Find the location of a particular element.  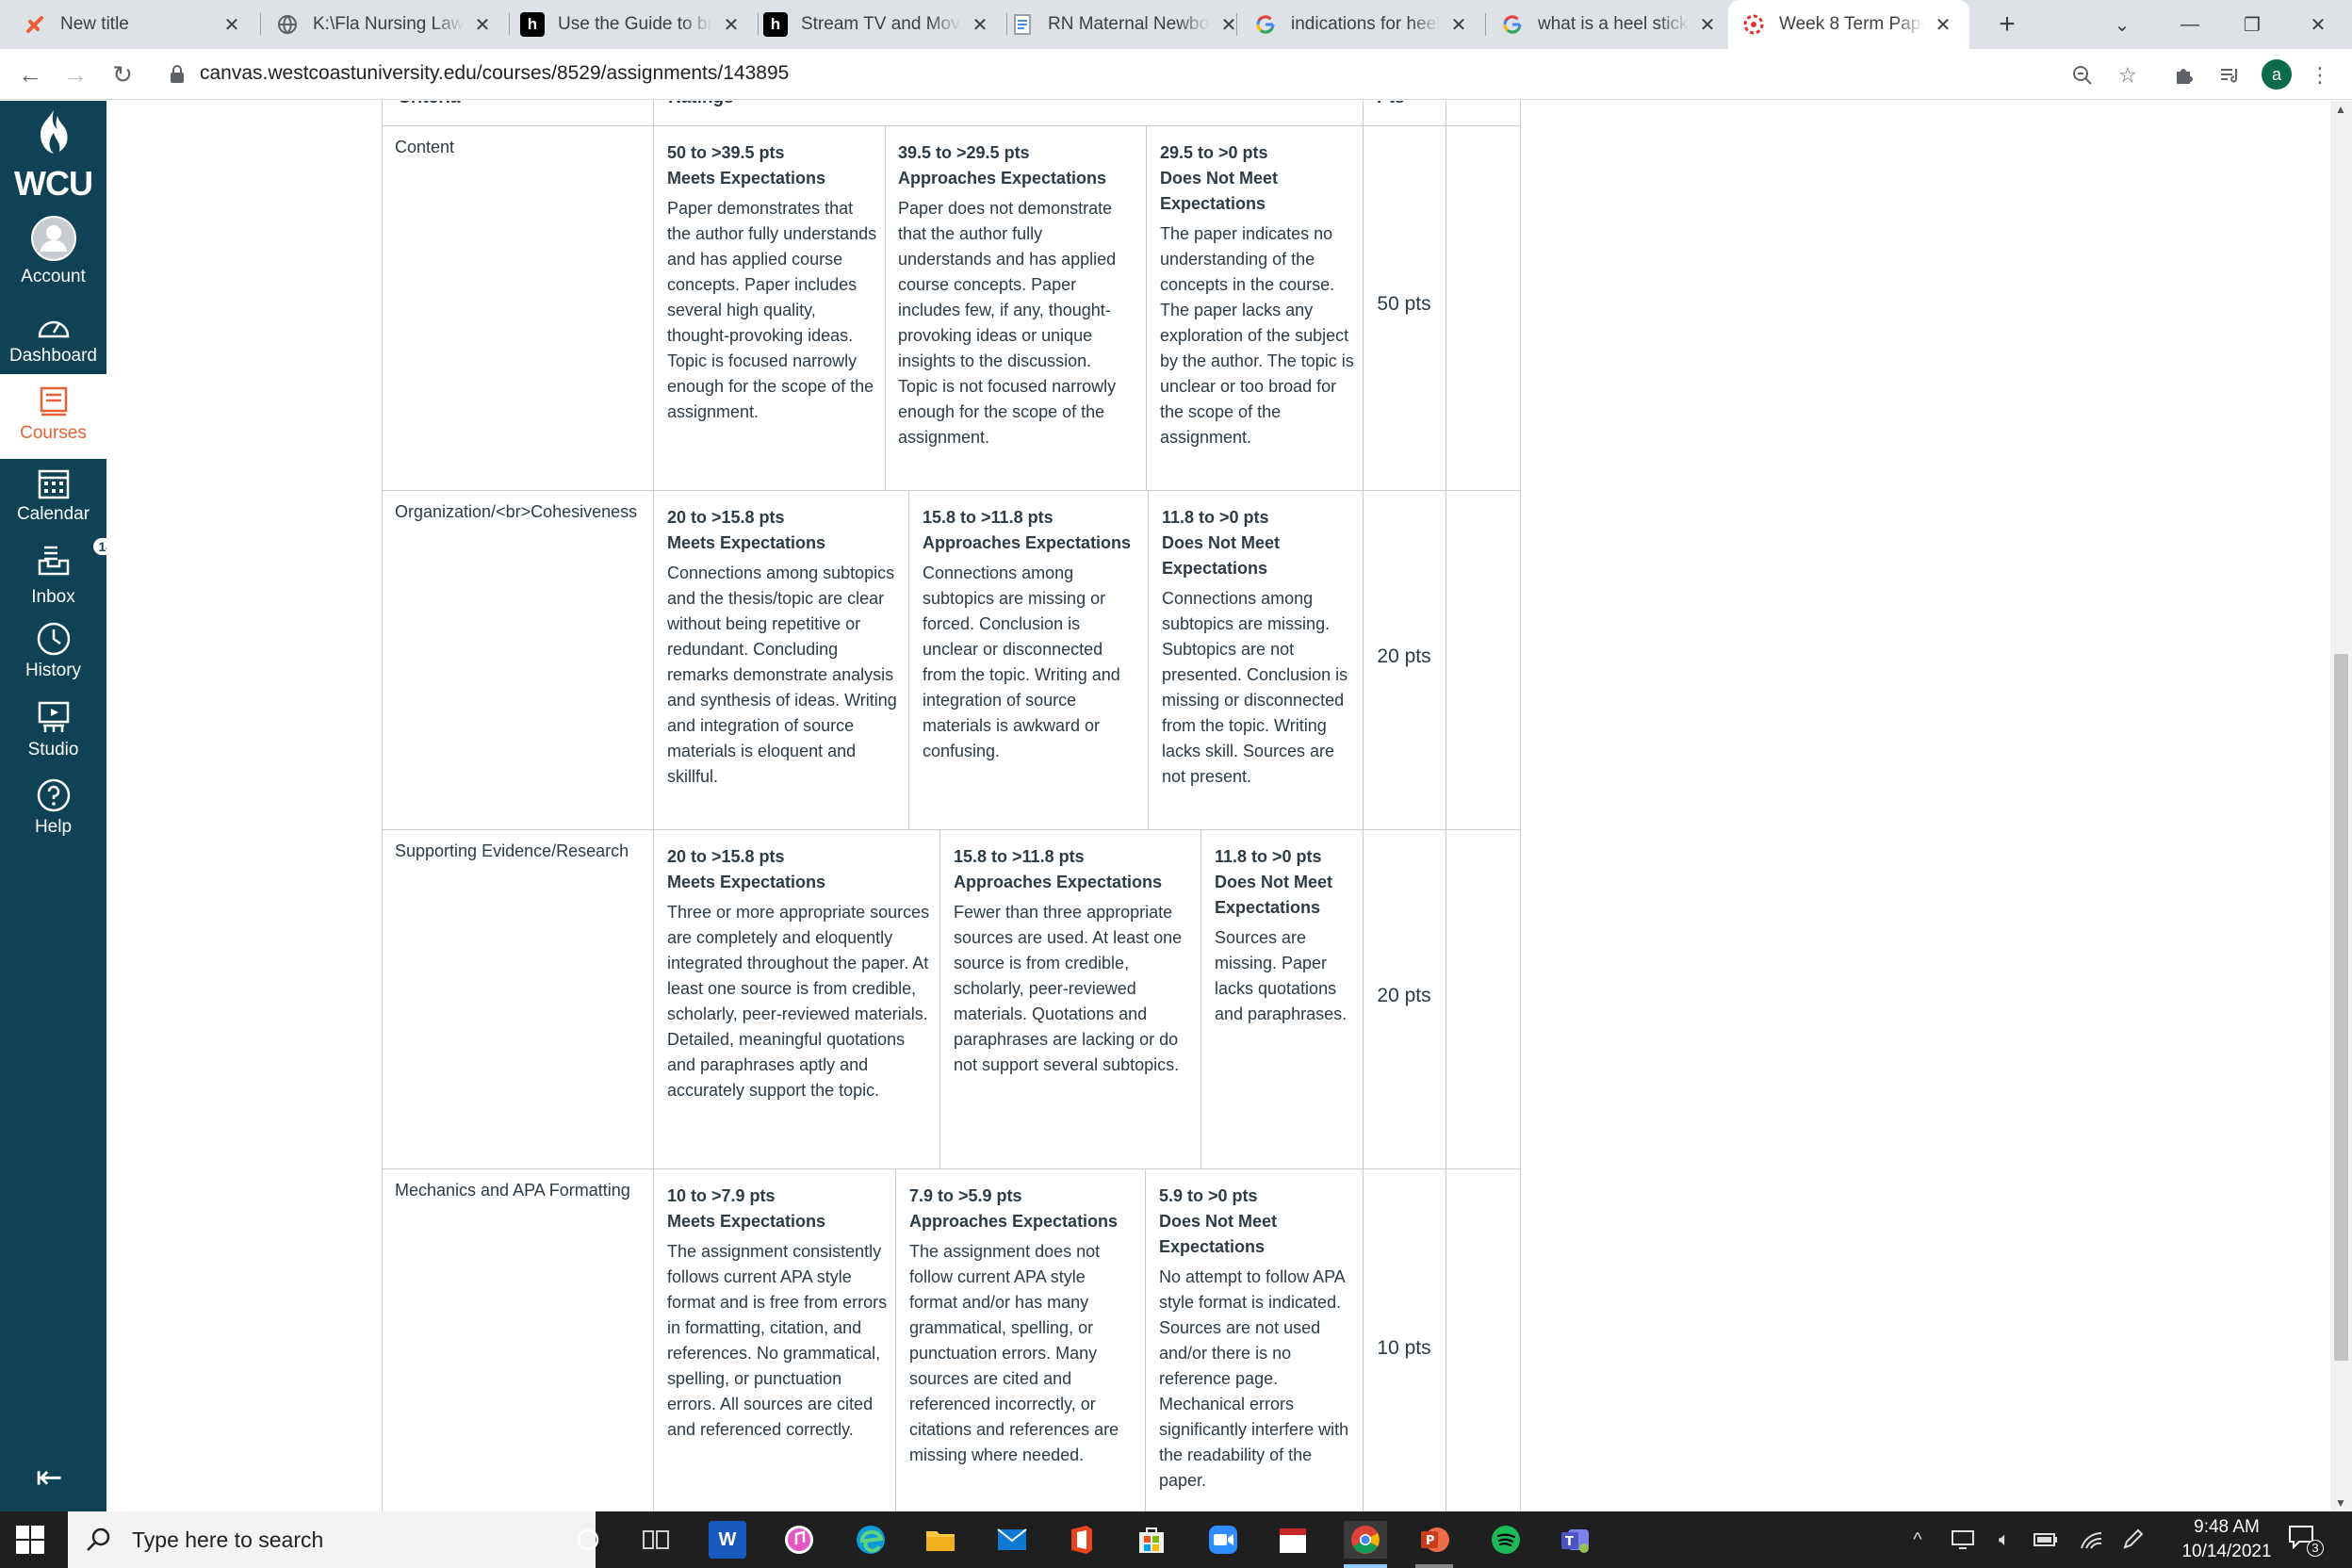

task-view-icon is located at coordinates (656, 1540).